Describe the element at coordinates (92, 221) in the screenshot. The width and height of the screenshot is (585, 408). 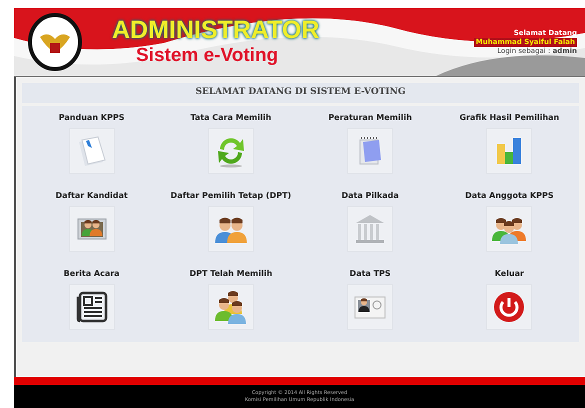
I see `menu-item: Daftar Kandidat` at that location.